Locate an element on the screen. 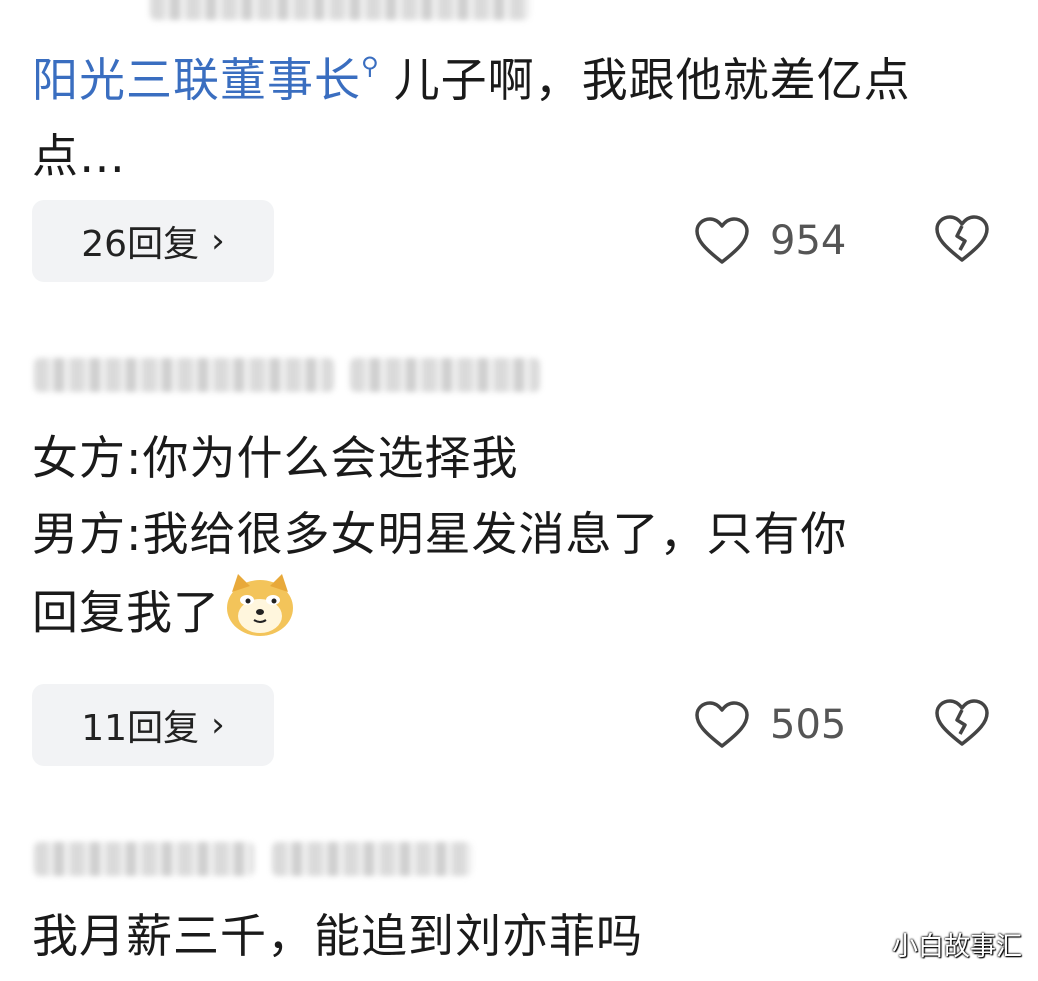 This screenshot has height=981, width=1038. reply-button-1: 26回复 › is located at coordinates (153, 241).